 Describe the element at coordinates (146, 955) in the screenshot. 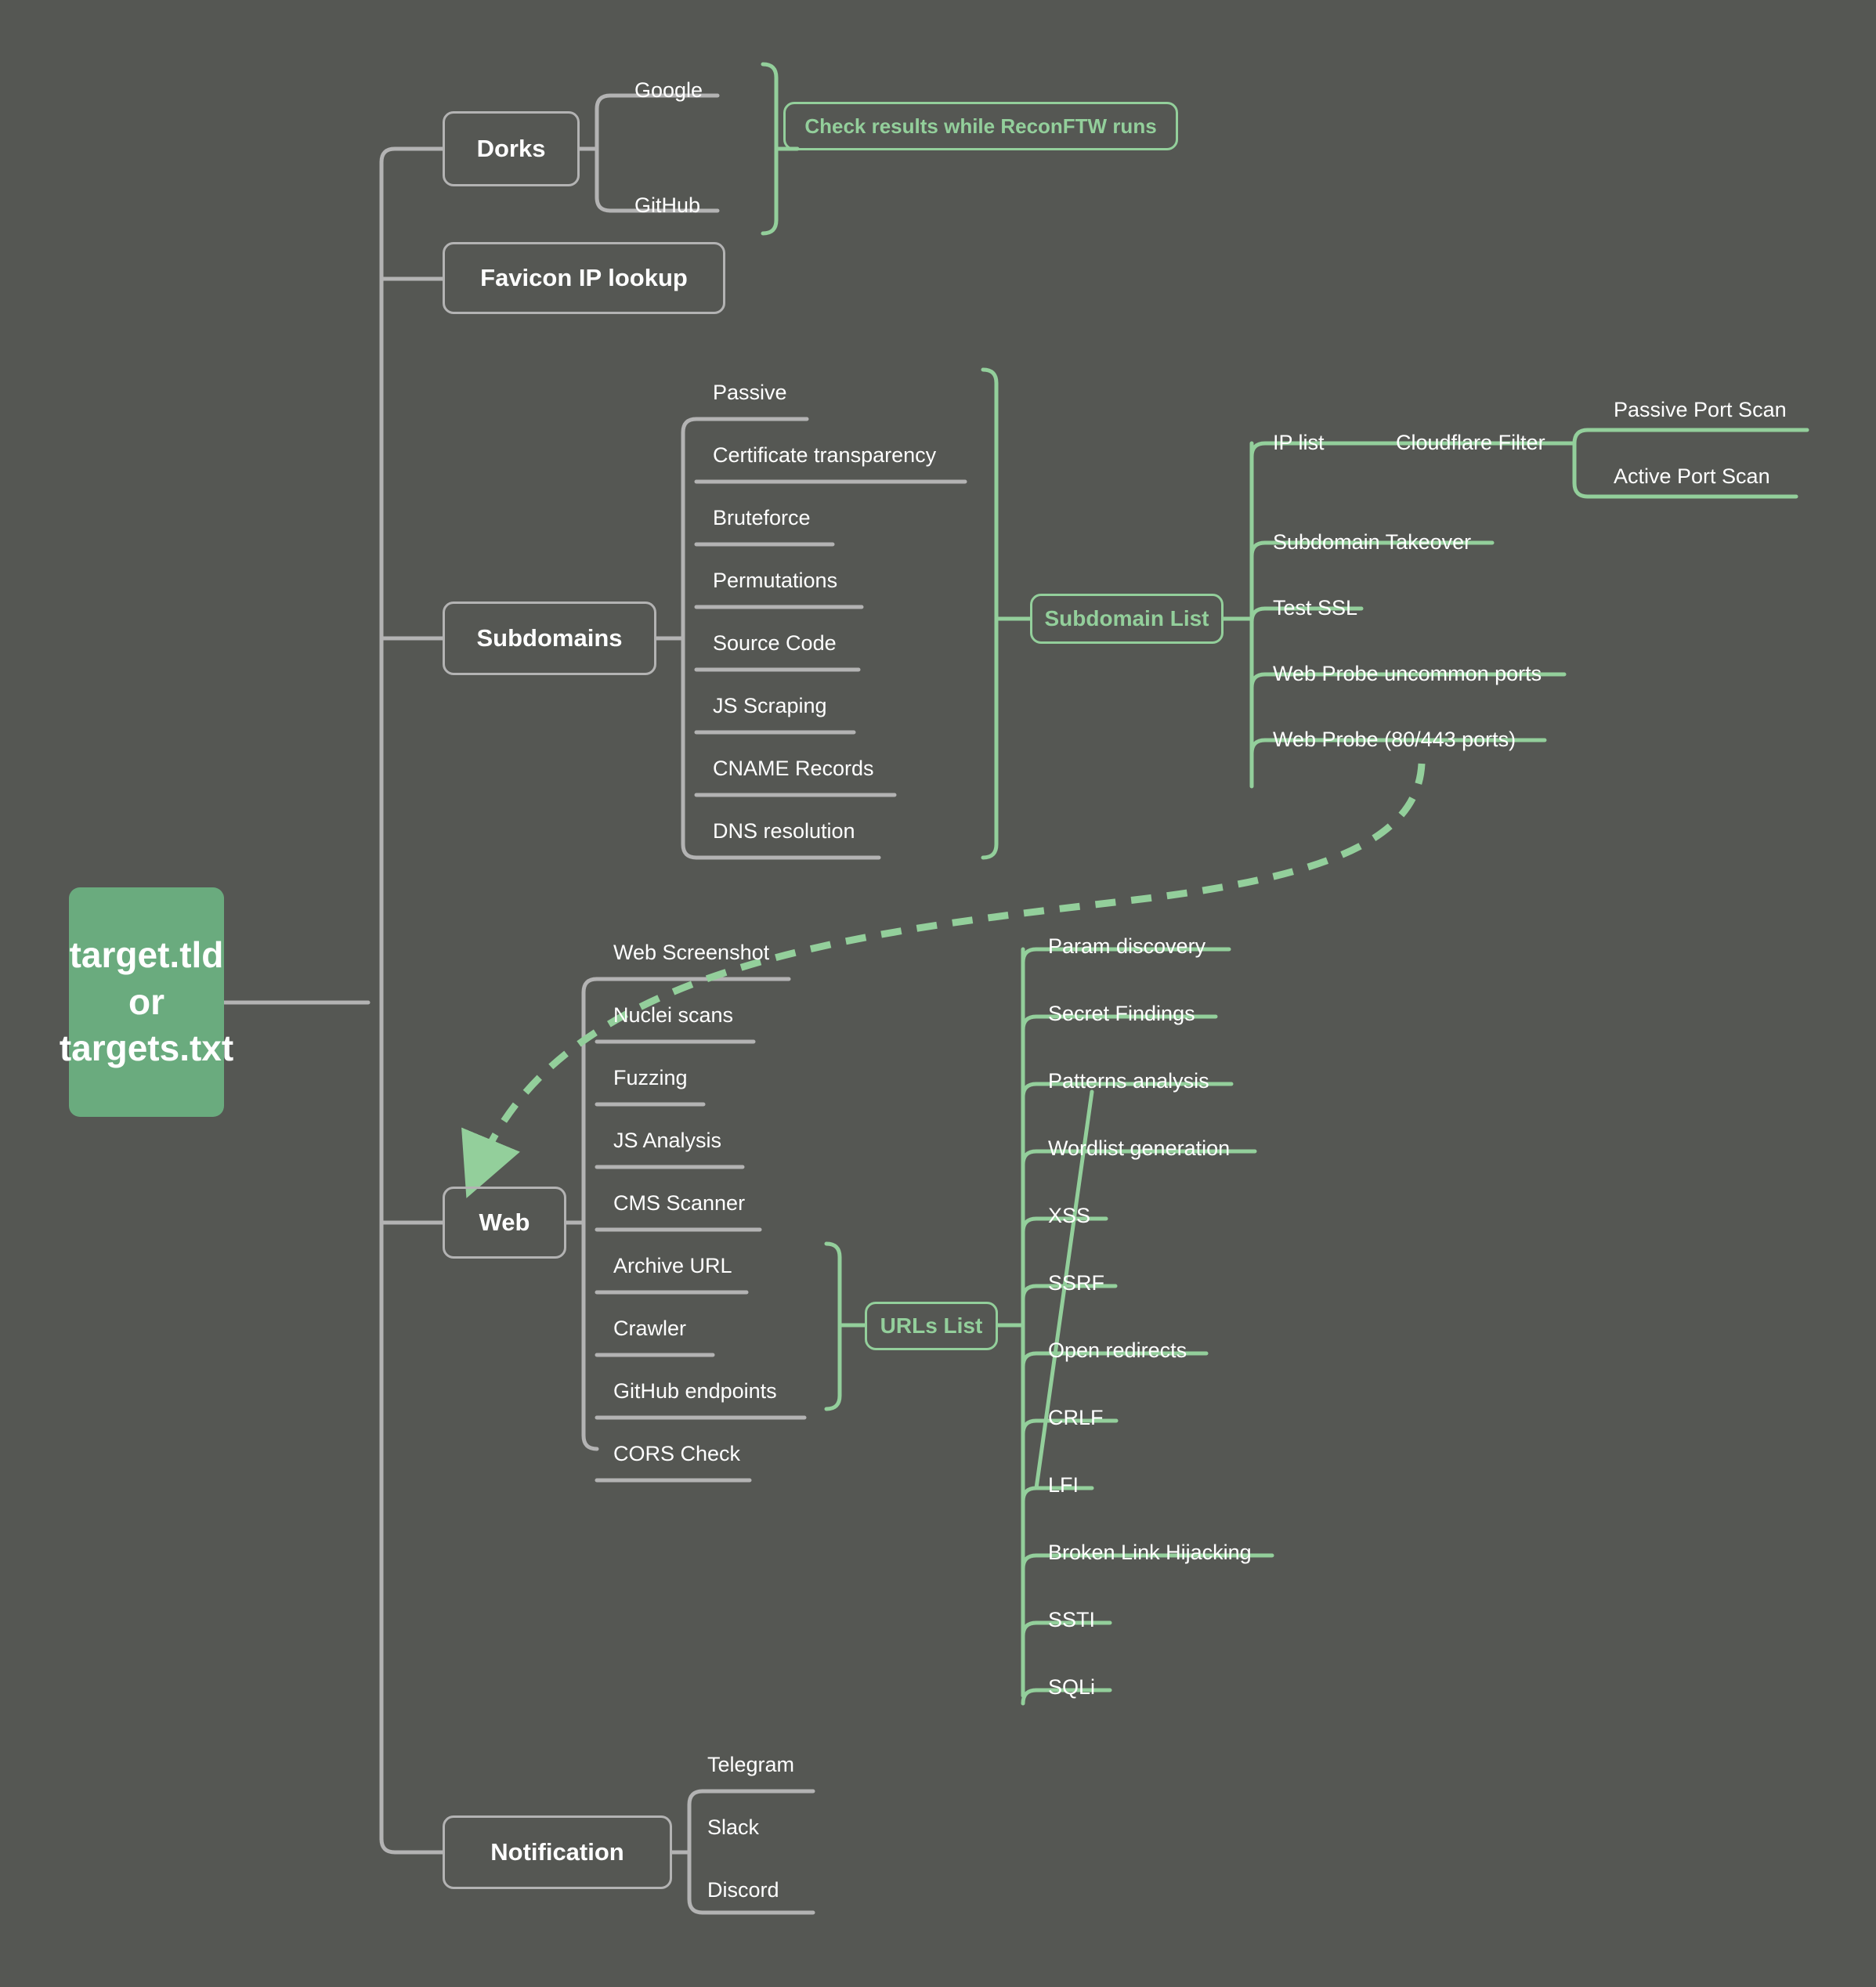

I see `root-label-line1: target.tld` at that location.